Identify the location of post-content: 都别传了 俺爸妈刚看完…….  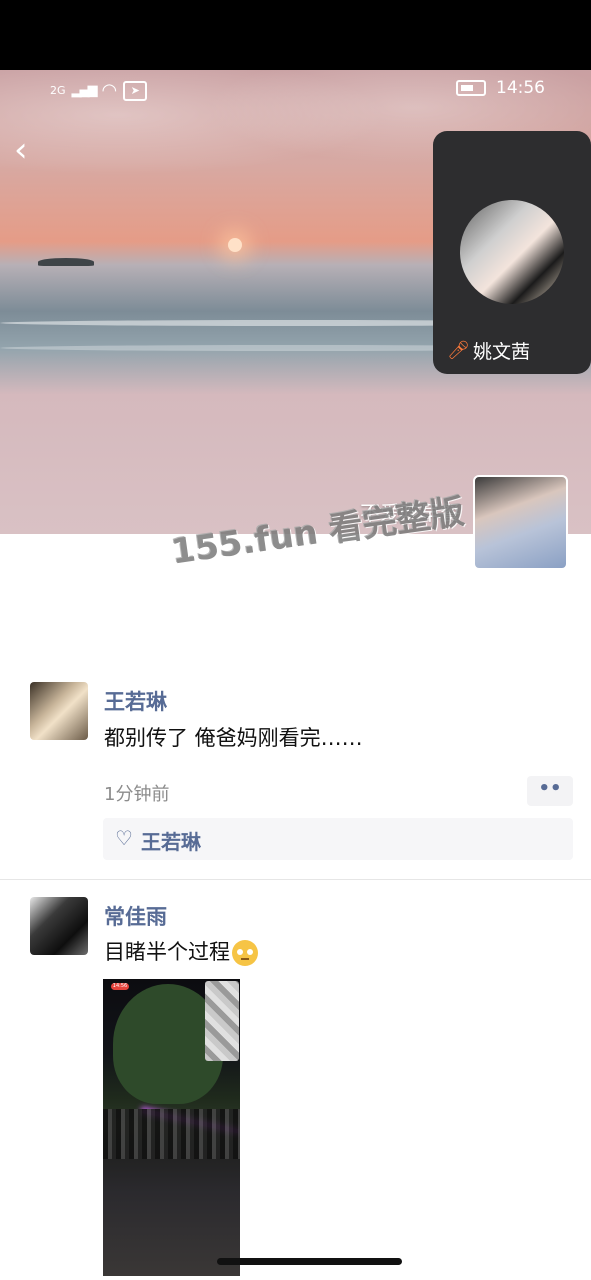
(233, 738).